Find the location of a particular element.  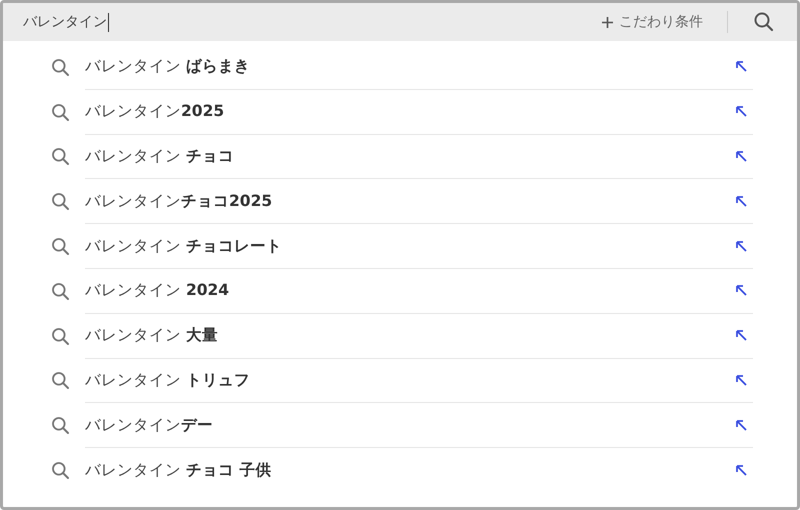

suggestion-item: バレンタイン チョコ 子供 is located at coordinates (400, 470).